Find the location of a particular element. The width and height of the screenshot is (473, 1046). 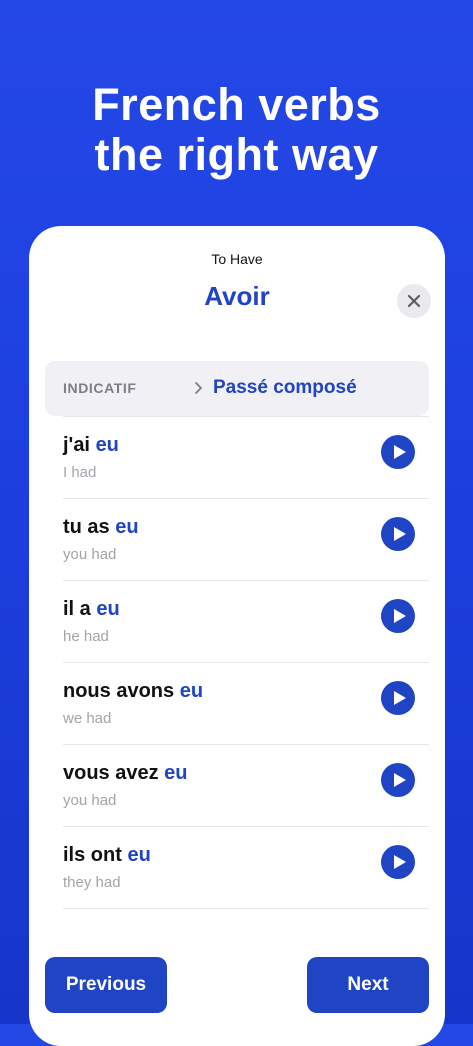

tense-label: Passé composé is located at coordinates (285, 387).